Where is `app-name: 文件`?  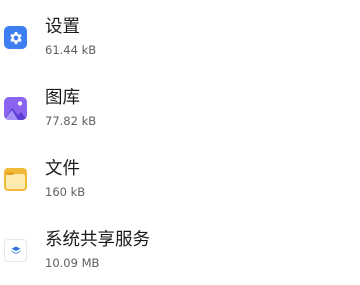
app-name: 文件 is located at coordinates (62, 169).